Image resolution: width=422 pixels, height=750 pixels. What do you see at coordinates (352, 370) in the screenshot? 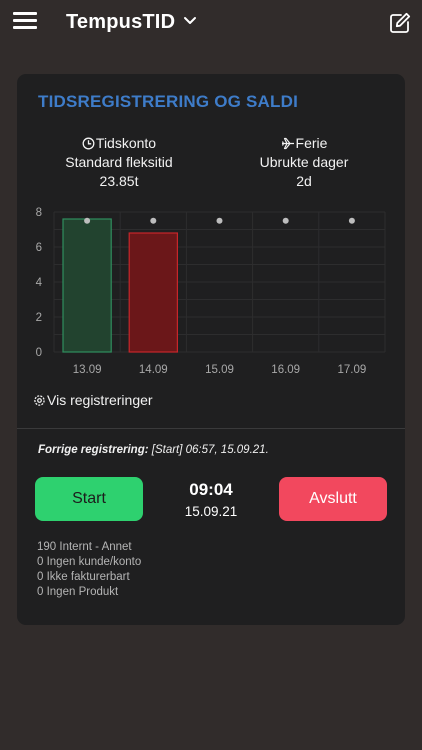
I see `x-tick-label: 17.09` at bounding box center [352, 370].